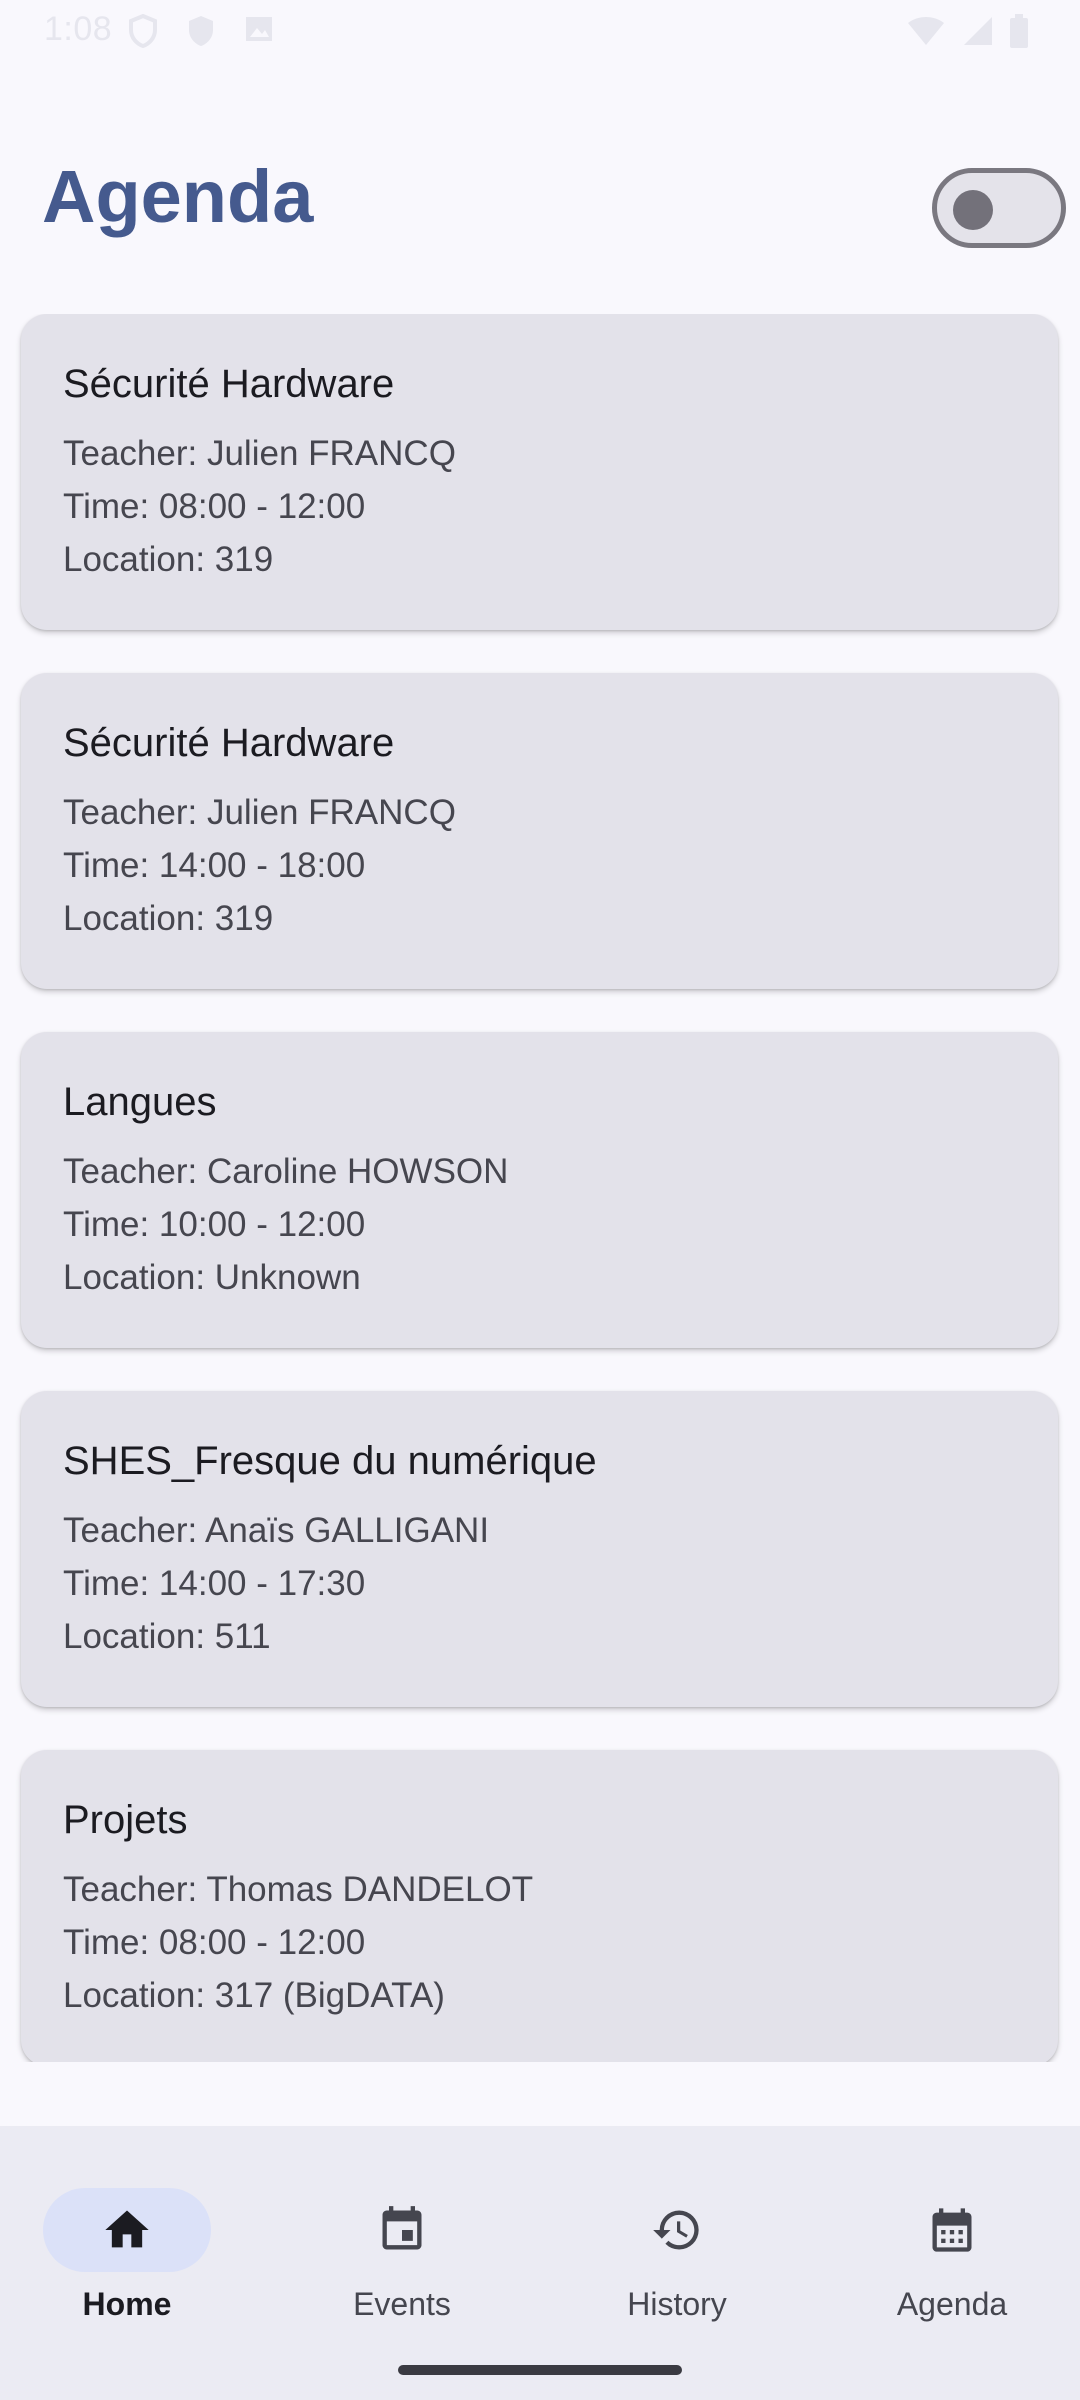 Image resolution: width=1080 pixels, height=2400 pixels. Describe the element at coordinates (127, 2229) in the screenshot. I see `home-icon` at that location.